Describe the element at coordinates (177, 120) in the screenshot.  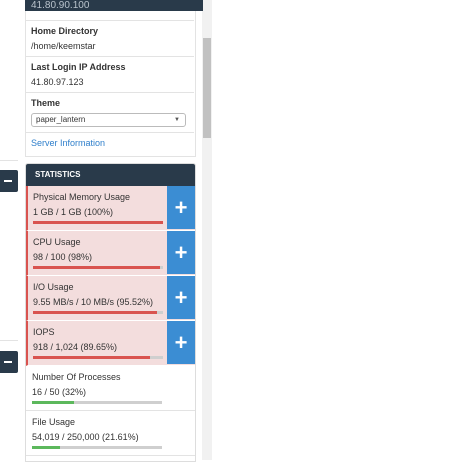
I see `chevron-down-icon: ▼` at that location.